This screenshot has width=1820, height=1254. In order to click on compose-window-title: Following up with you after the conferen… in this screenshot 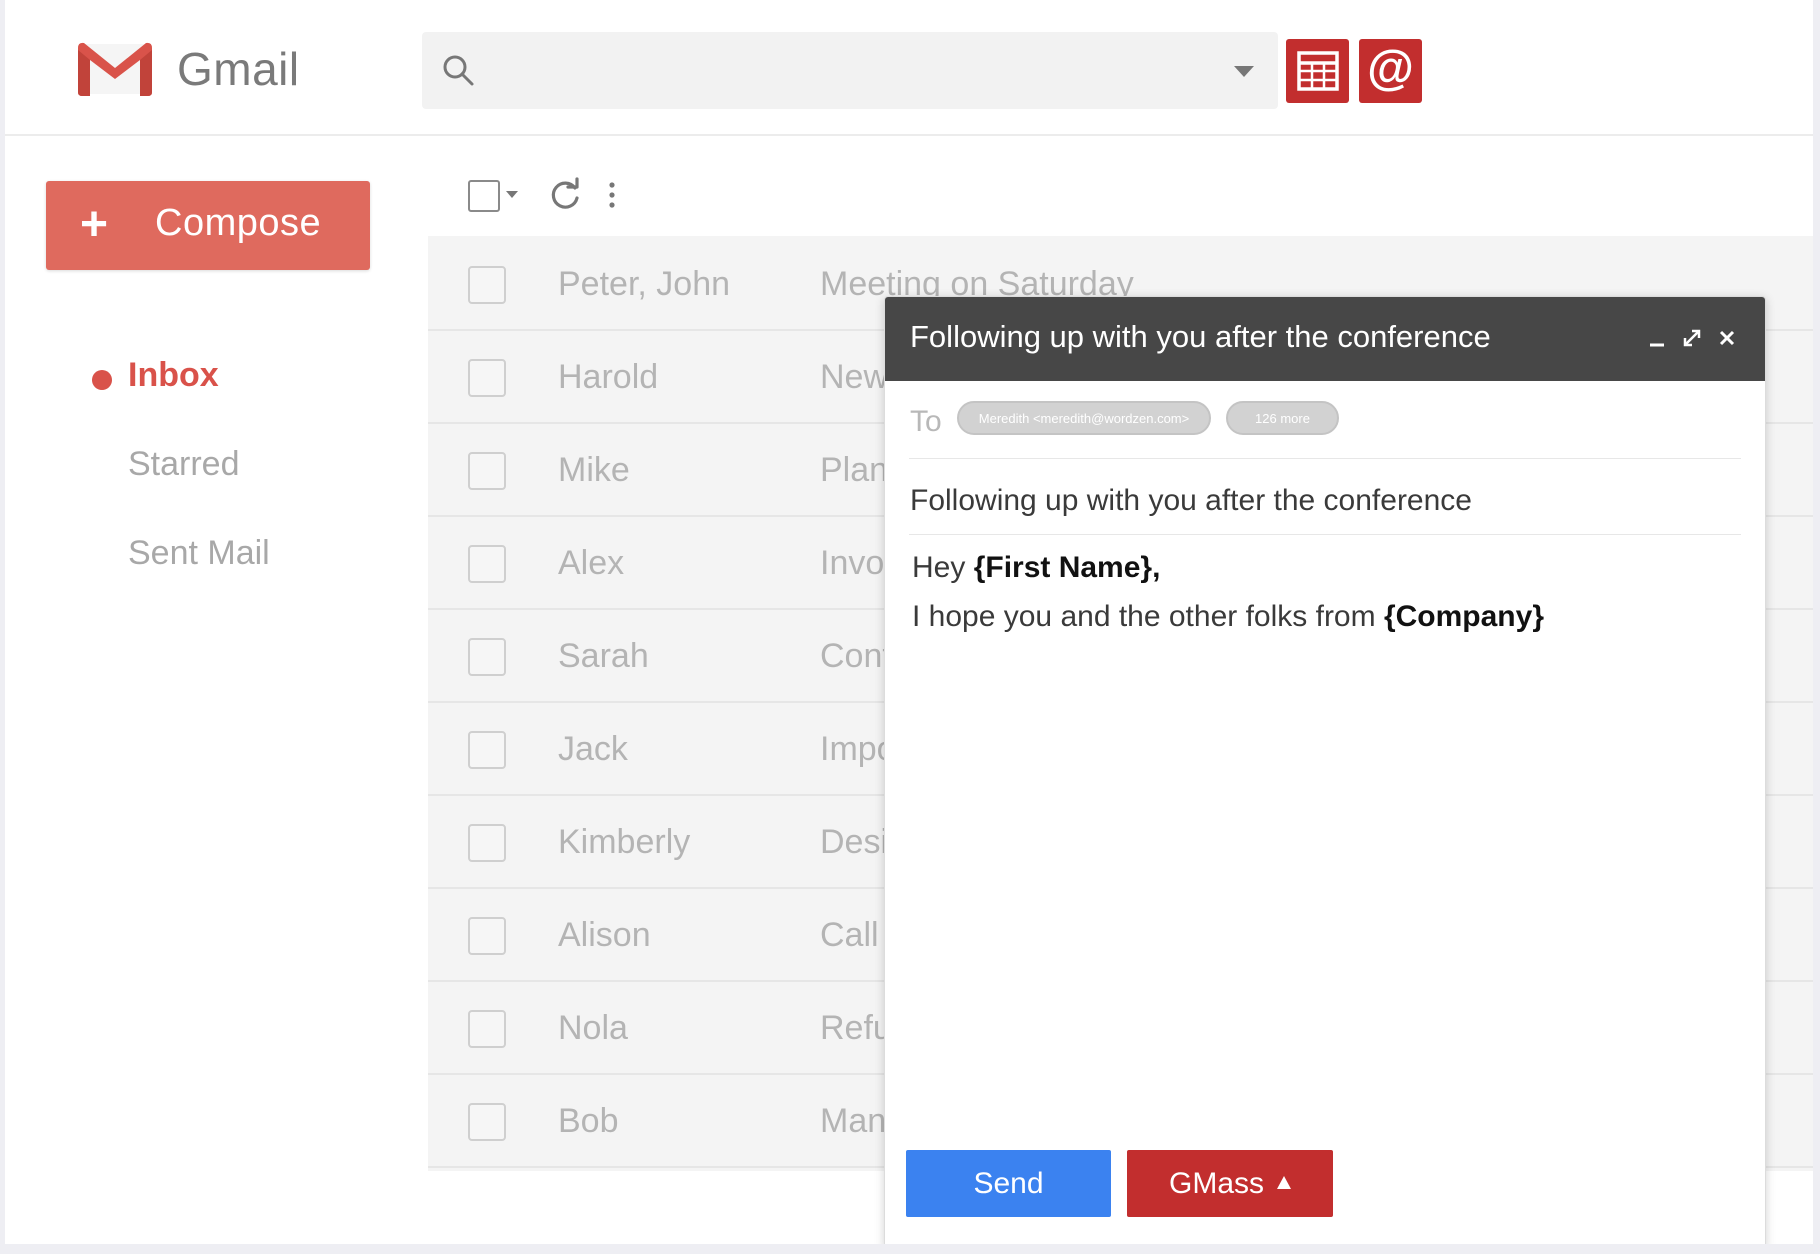, I will do `click(1200, 336)`.